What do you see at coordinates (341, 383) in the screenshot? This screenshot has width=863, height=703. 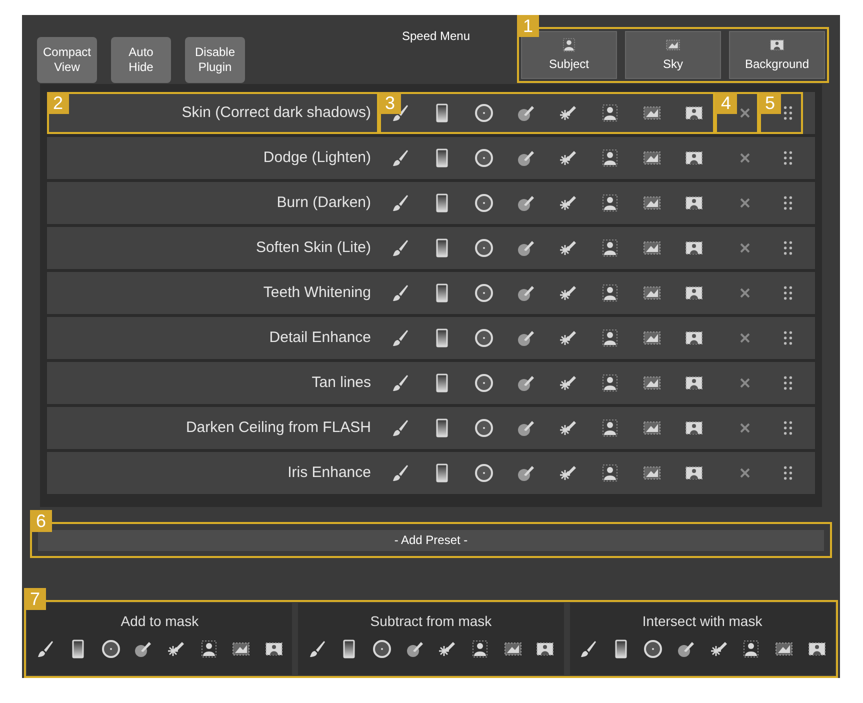 I see `preset-name: Tan lines` at bounding box center [341, 383].